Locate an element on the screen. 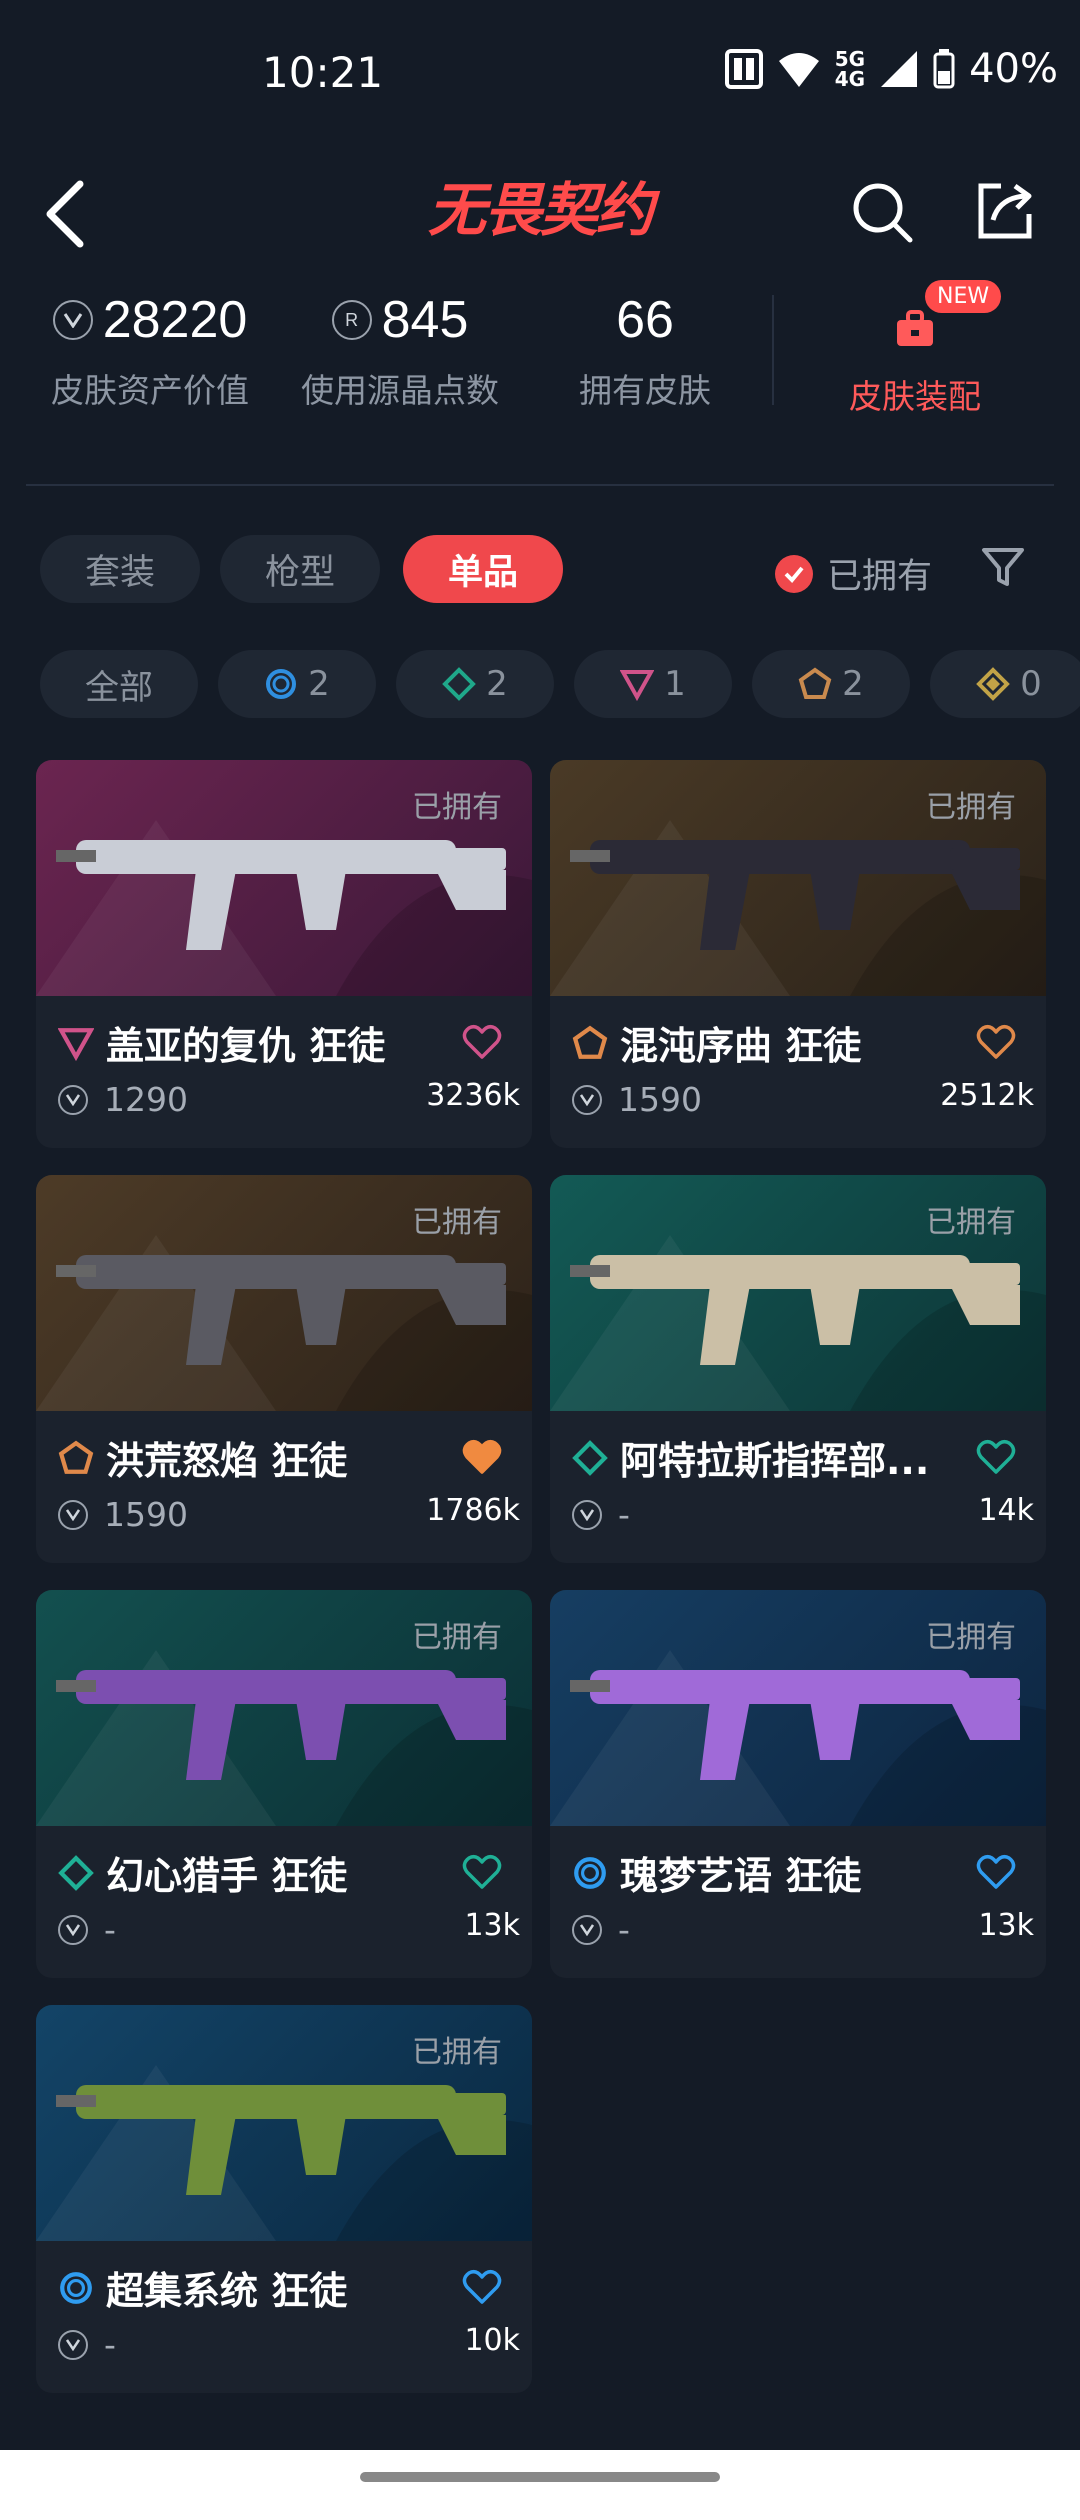 Image resolution: width=1080 pixels, height=2520 pixels. owned-skins-stat: 66 拥有皮肤 is located at coordinates (645, 351).